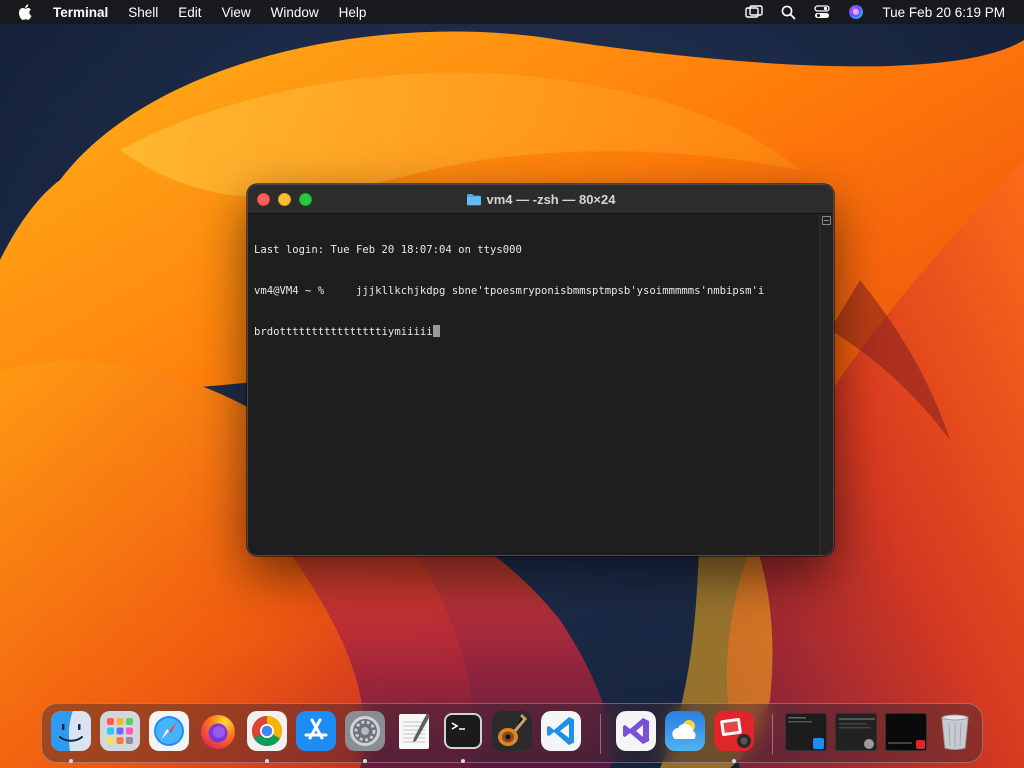  I want to click on menu-window: Window, so click(295, 12).